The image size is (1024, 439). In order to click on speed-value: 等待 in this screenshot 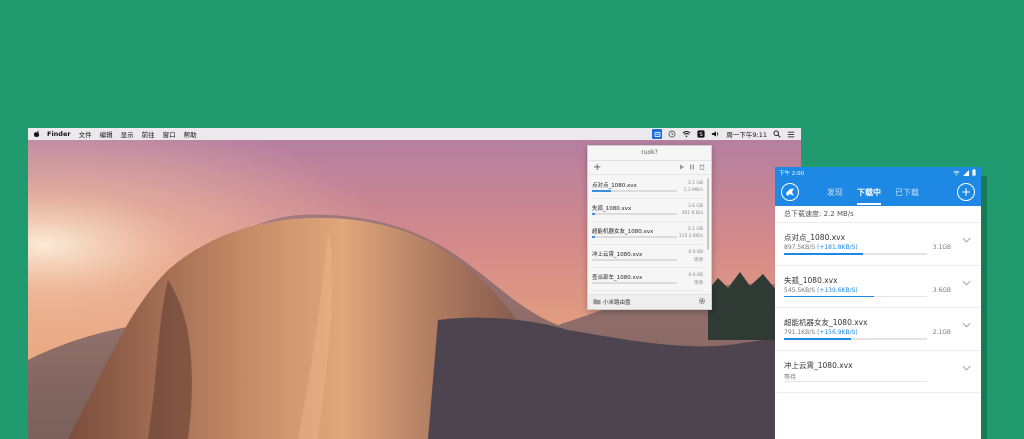, I will do `click(790, 377)`.